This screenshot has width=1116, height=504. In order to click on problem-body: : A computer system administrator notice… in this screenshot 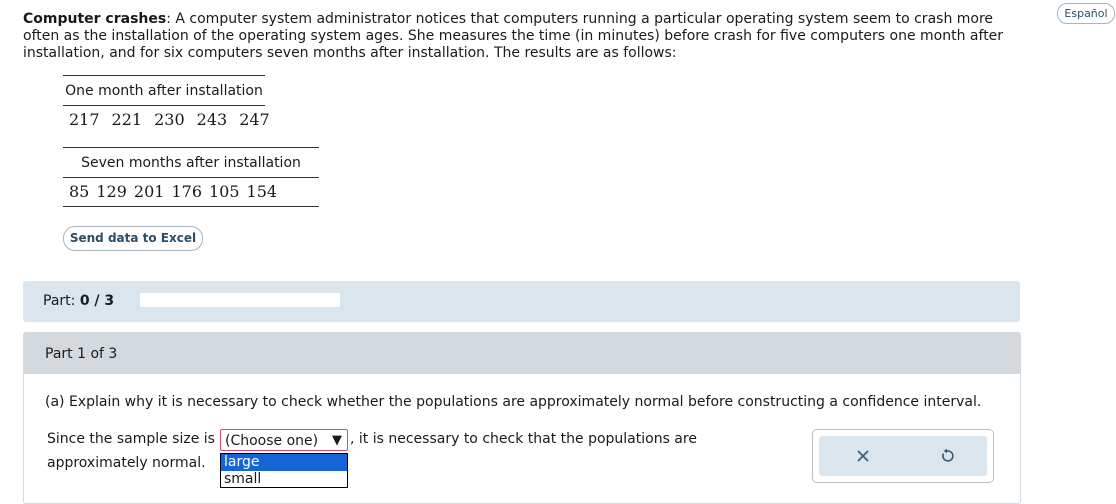, I will do `click(513, 36)`.